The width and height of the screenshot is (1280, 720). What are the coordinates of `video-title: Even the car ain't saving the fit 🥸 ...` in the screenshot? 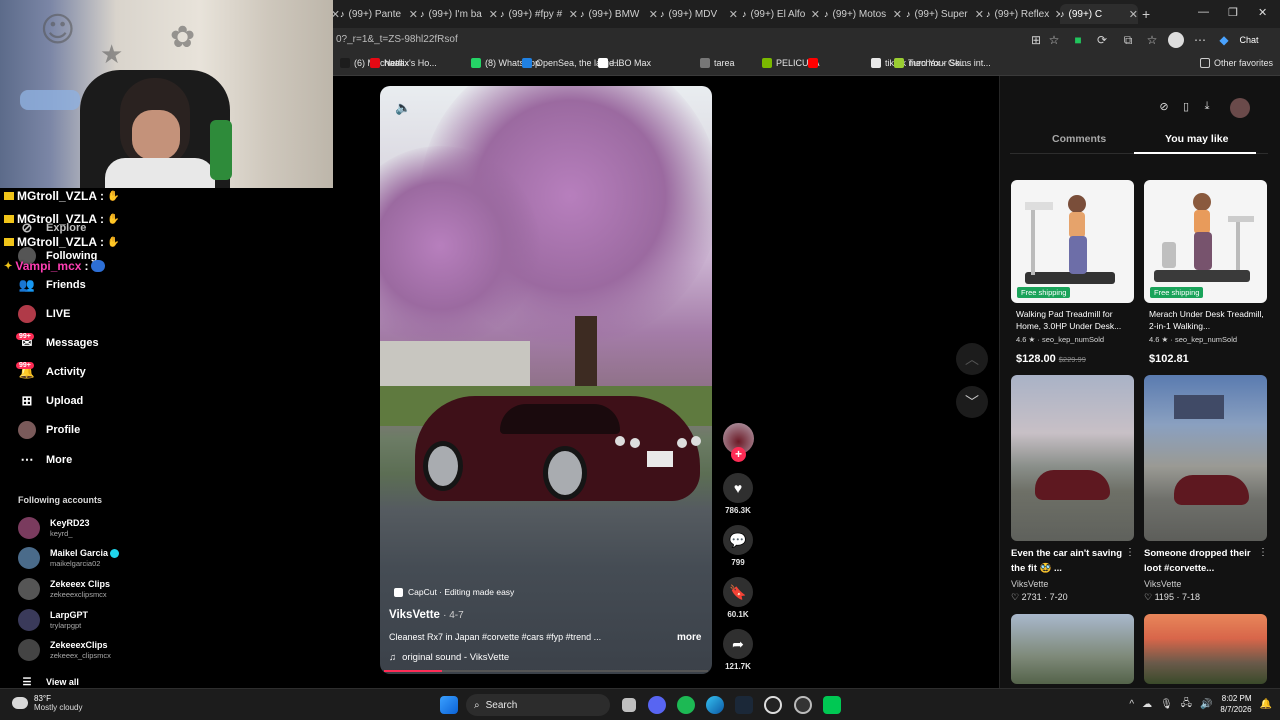 It's located at (1067, 561).